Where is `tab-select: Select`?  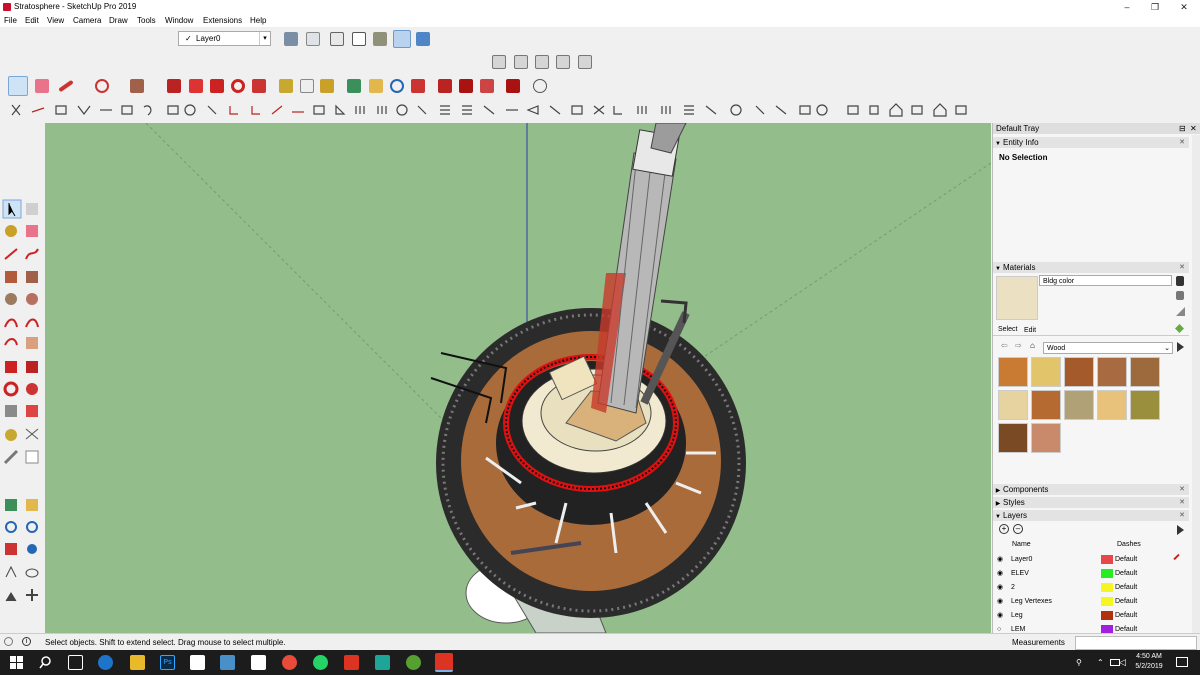 tab-select: Select is located at coordinates (1007, 329).